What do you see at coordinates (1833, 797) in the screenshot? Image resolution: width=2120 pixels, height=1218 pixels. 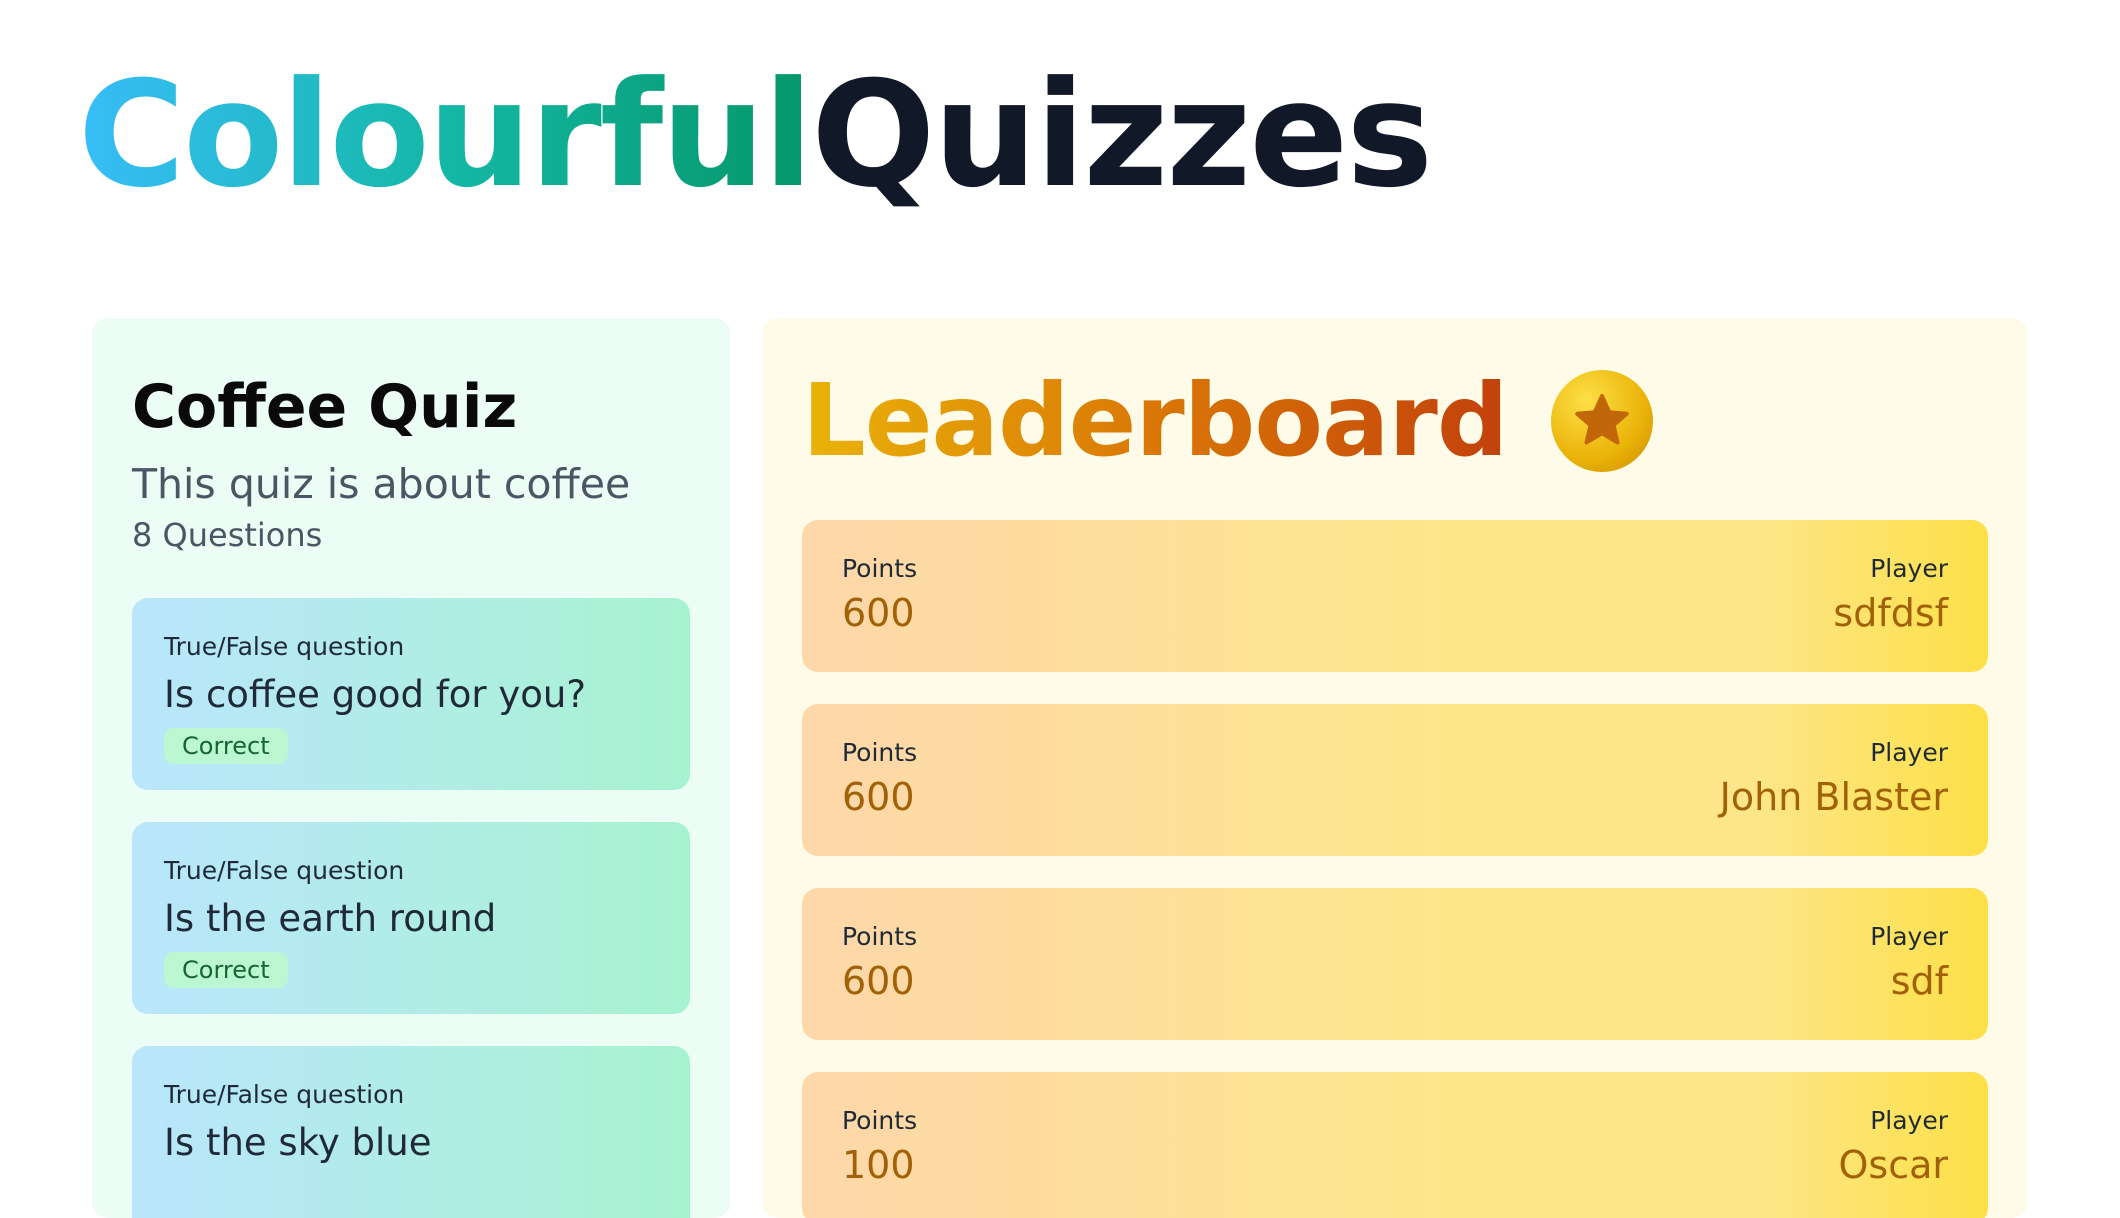 I see `player-name: John Blaster` at bounding box center [1833, 797].